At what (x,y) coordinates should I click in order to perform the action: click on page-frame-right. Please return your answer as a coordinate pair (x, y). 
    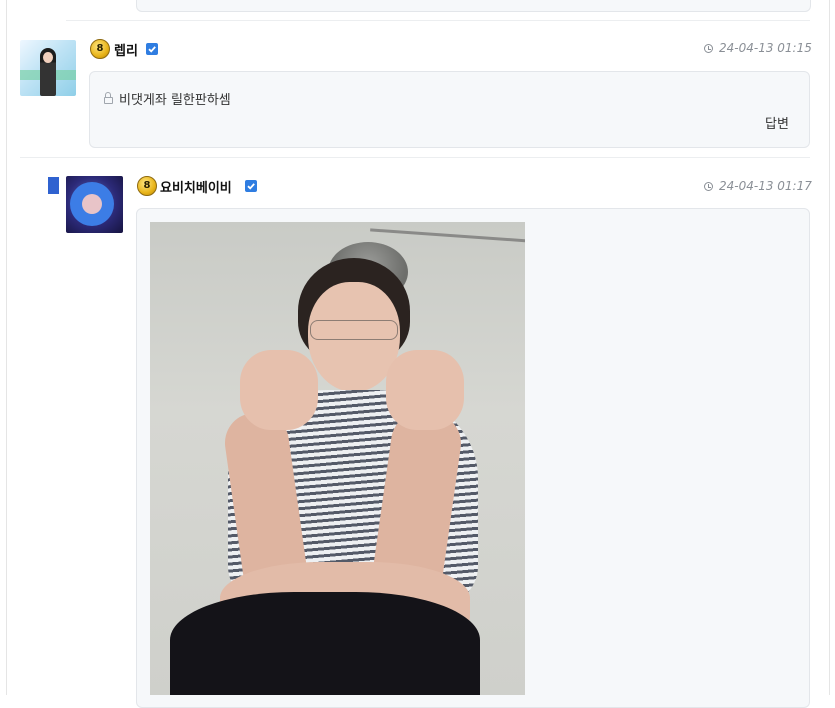
    Looking at the image, I should click on (832, 347).